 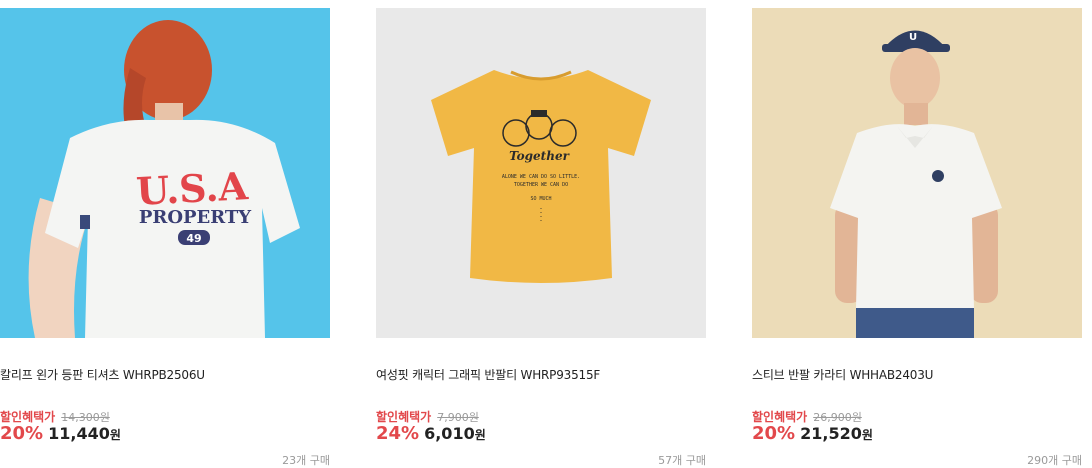 What do you see at coordinates (831, 433) in the screenshot?
I see `sale-price: 21,520` at bounding box center [831, 433].